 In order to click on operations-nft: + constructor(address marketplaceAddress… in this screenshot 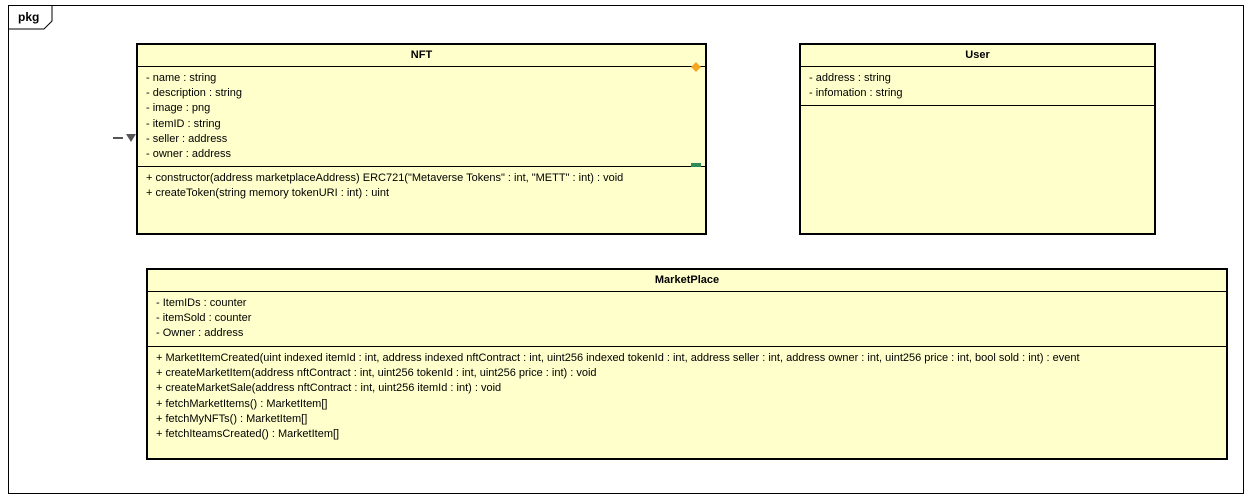, I will do `click(421, 186)`.